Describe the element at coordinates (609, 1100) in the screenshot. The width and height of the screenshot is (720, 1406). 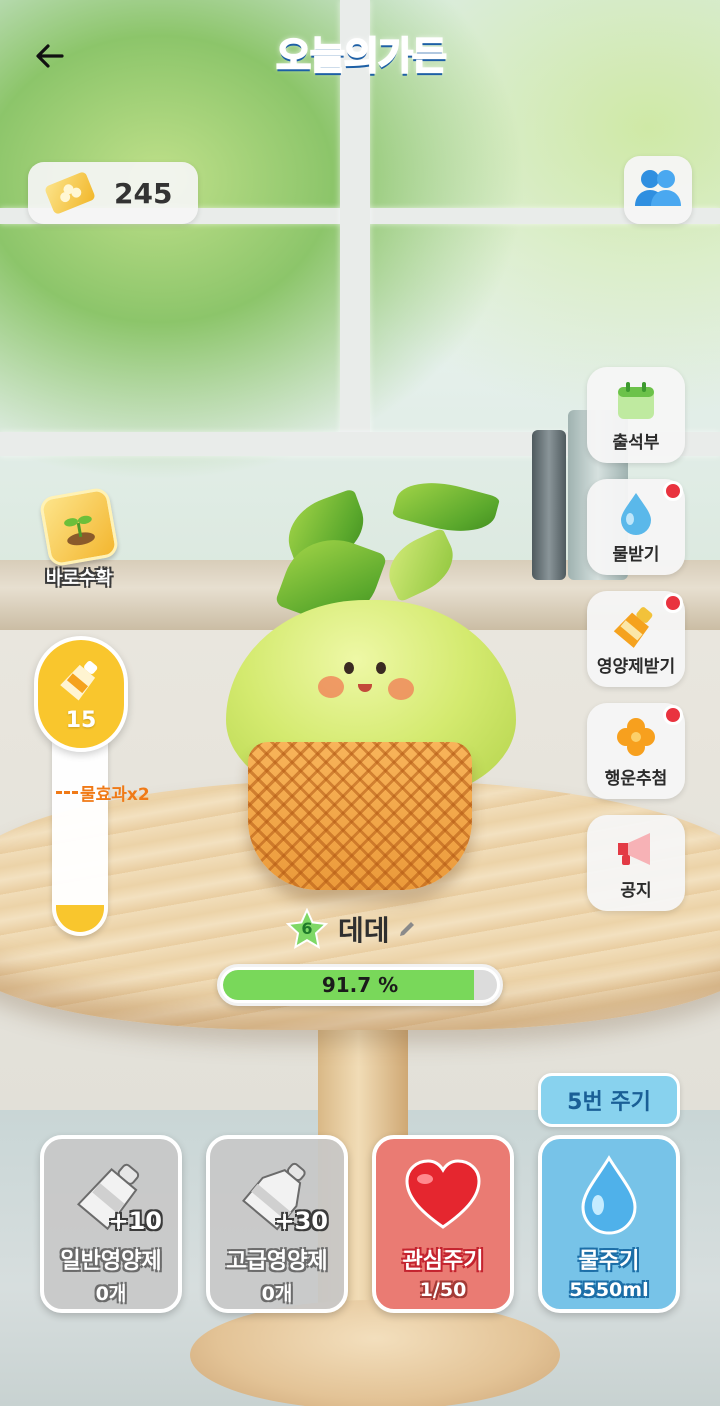
I see `water-times-button: 5번 주기` at that location.